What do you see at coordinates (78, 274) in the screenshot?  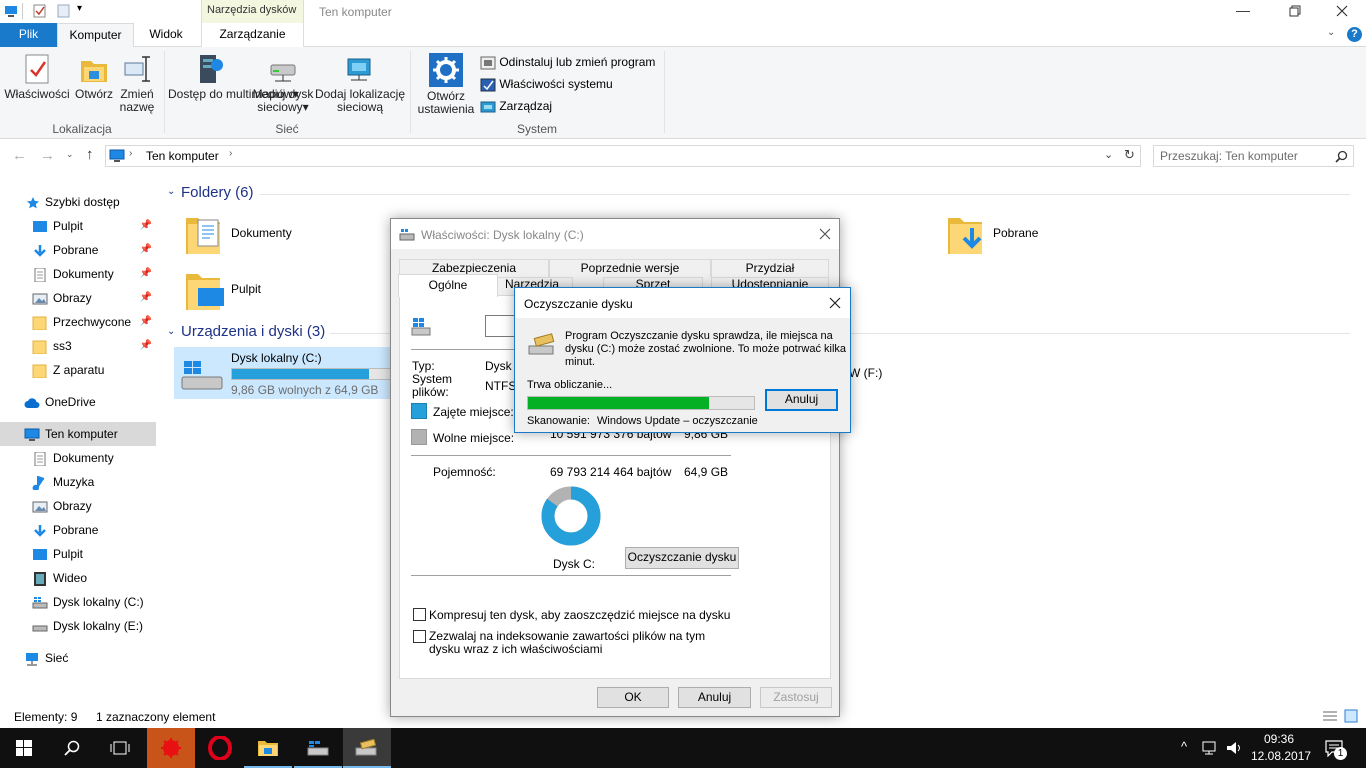 I see `nav-quick-documents: Dokumenty 📌` at bounding box center [78, 274].